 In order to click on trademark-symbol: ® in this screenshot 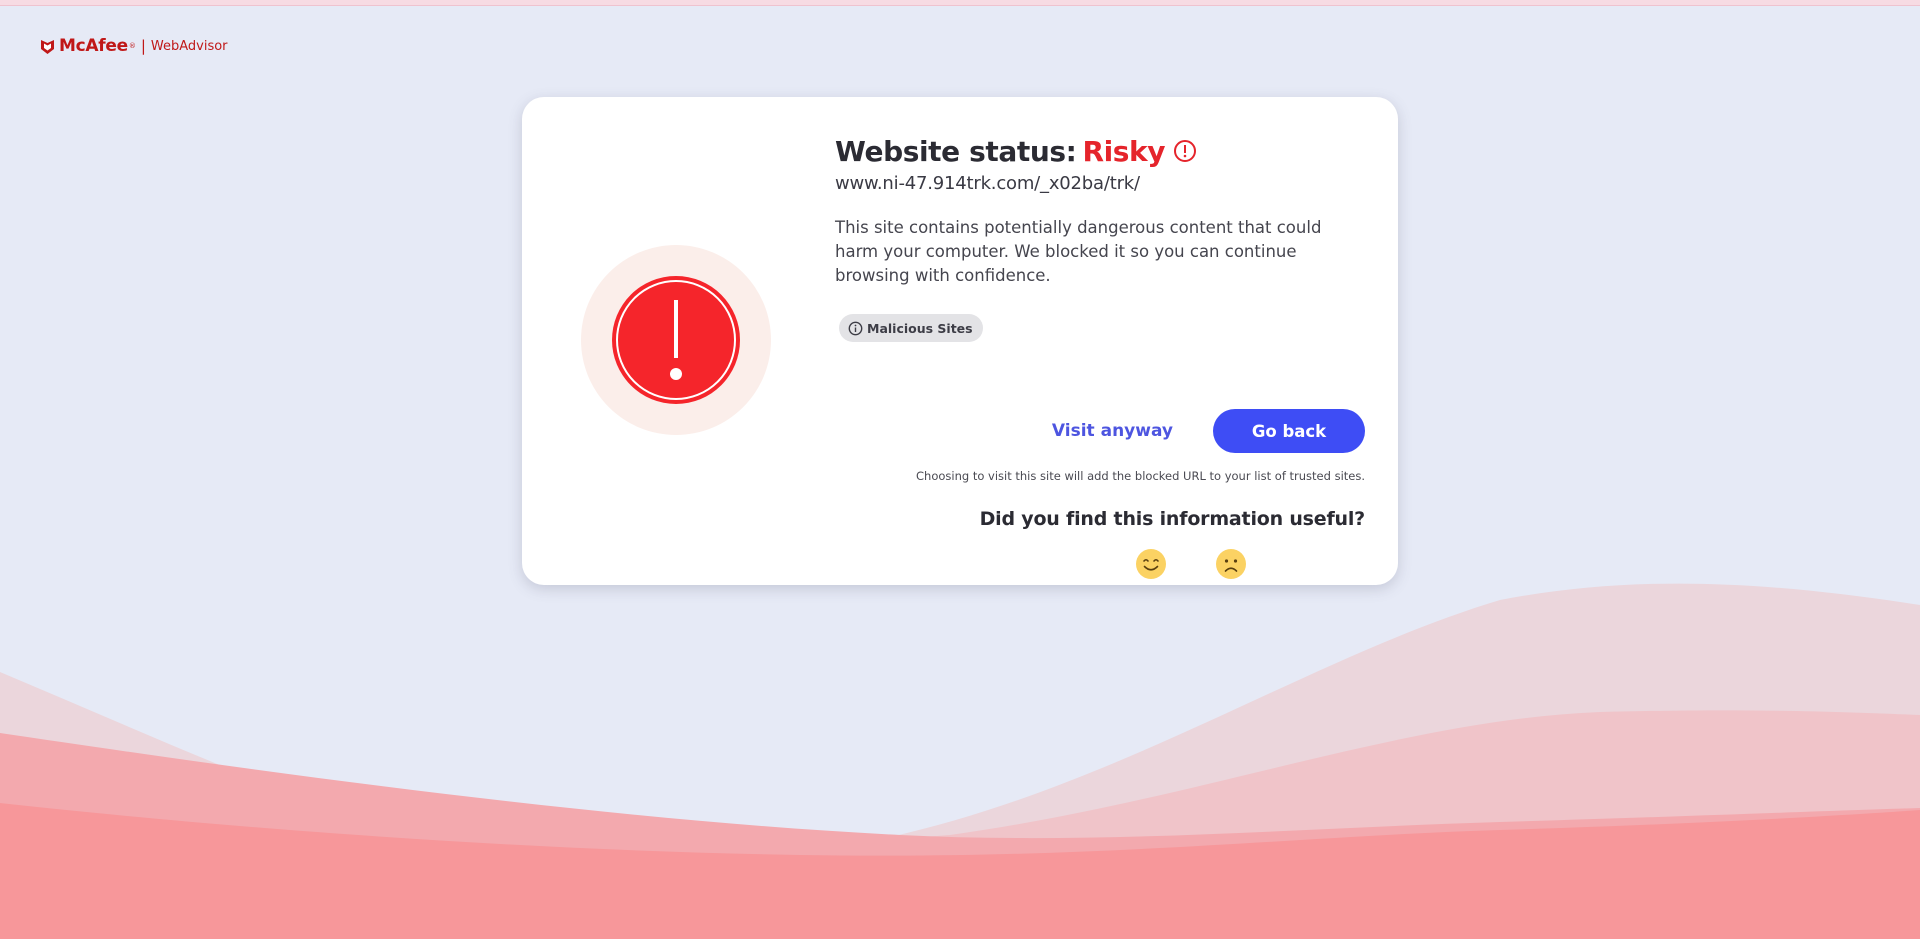, I will do `click(132, 46)`.